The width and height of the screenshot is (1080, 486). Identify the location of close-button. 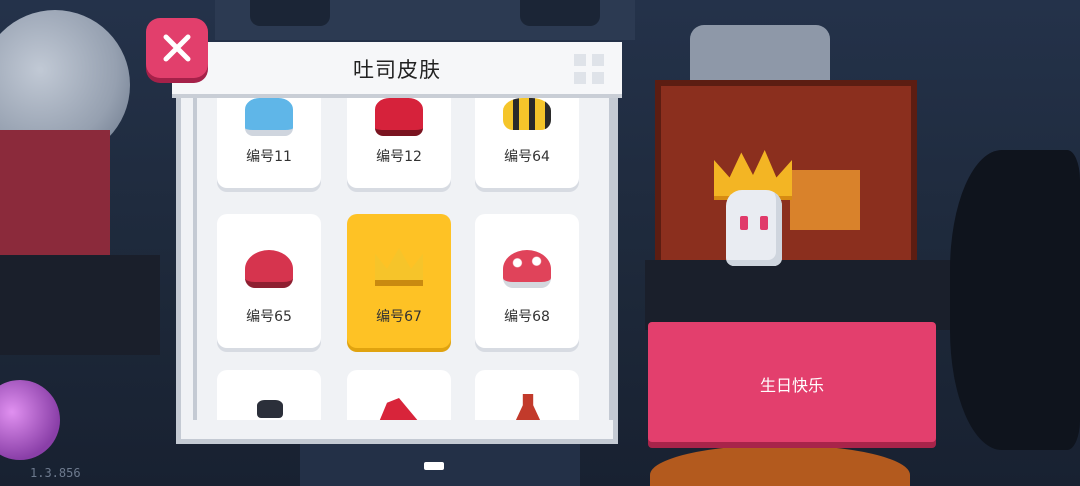
(177, 48).